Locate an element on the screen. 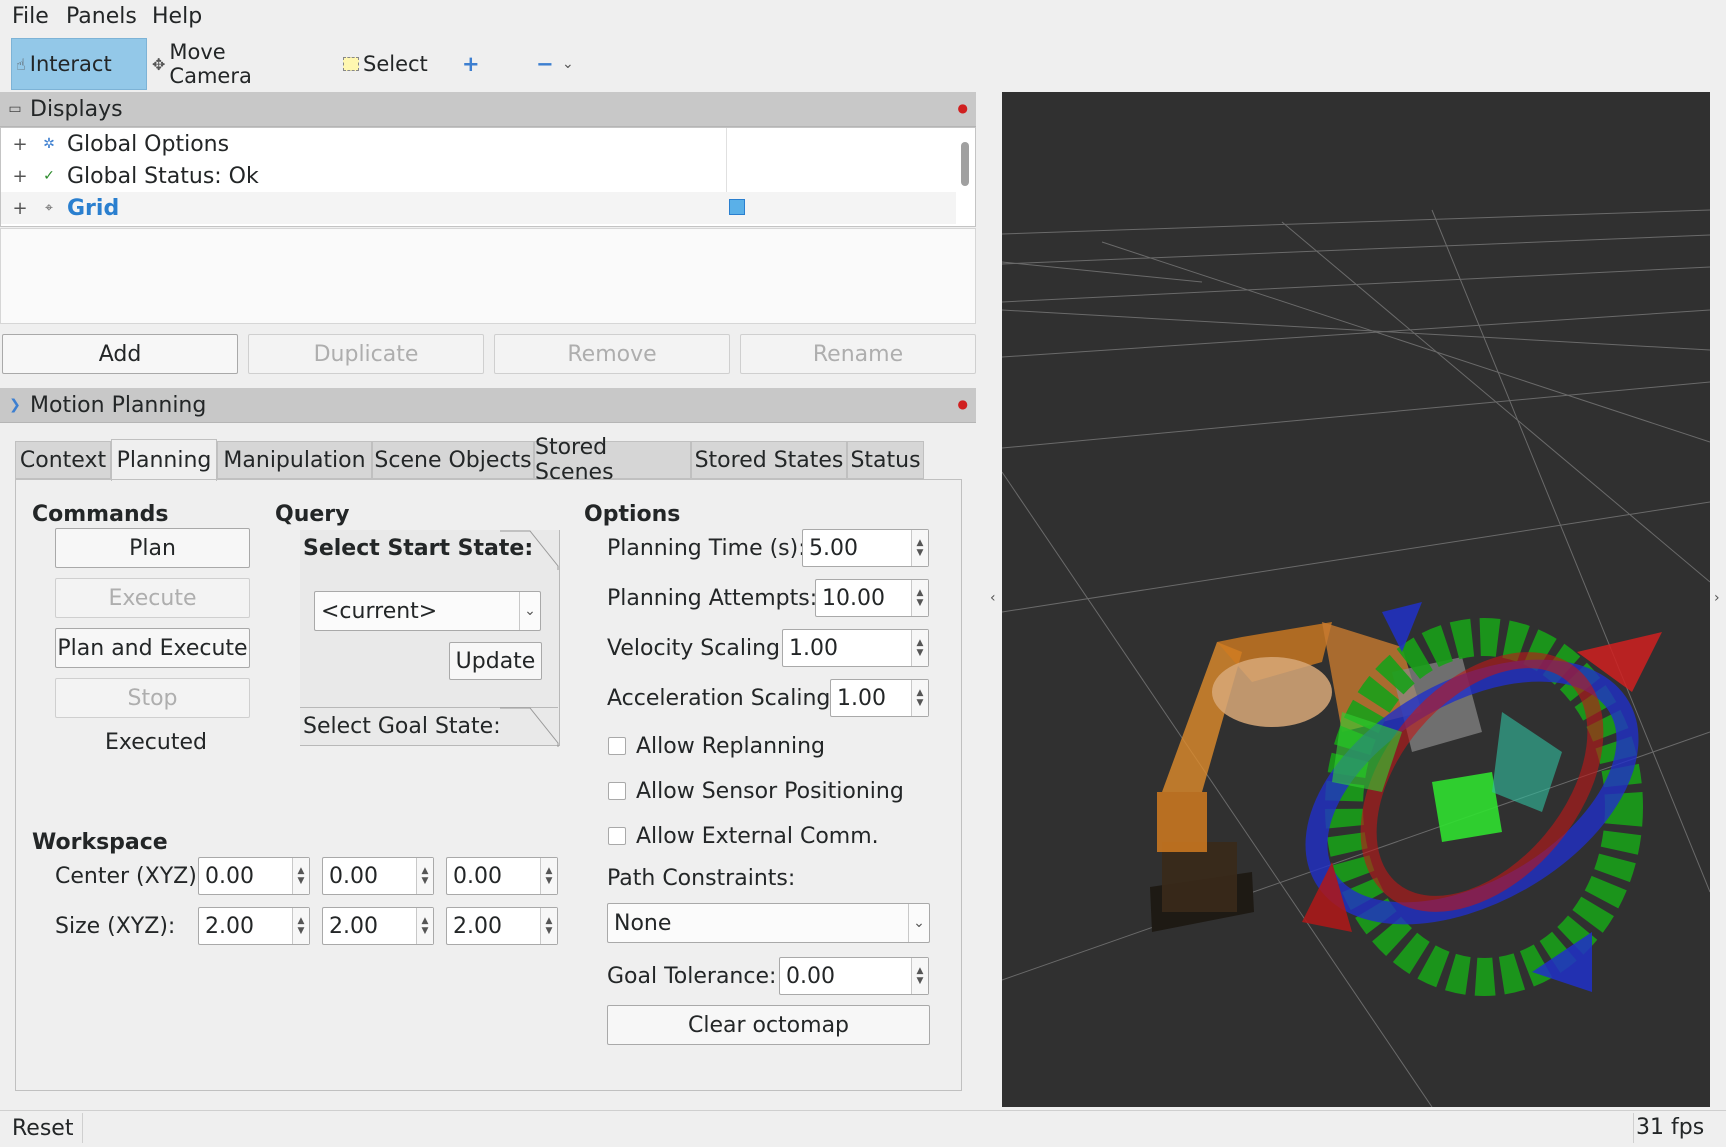 The height and width of the screenshot is (1147, 1726). select-goal-state-label: Select Goal State: is located at coordinates (402, 726).